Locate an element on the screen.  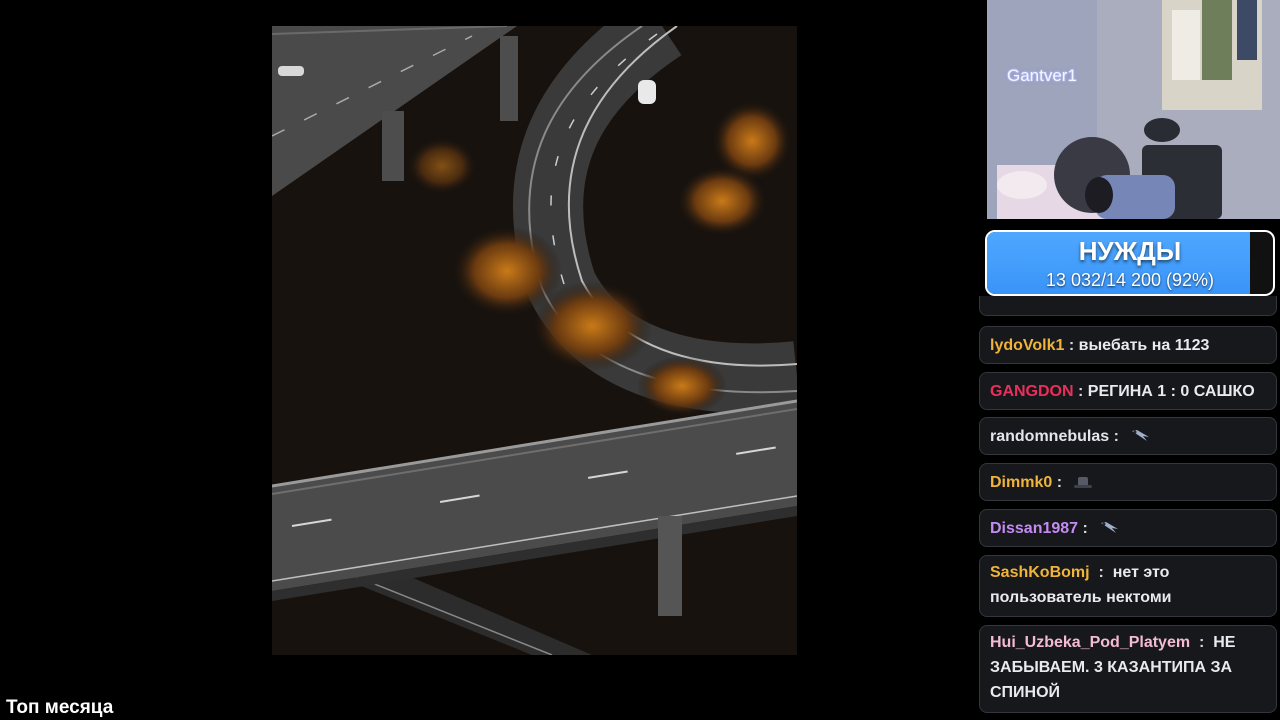
needs-title: НУЖДЫ is located at coordinates (1130, 251).